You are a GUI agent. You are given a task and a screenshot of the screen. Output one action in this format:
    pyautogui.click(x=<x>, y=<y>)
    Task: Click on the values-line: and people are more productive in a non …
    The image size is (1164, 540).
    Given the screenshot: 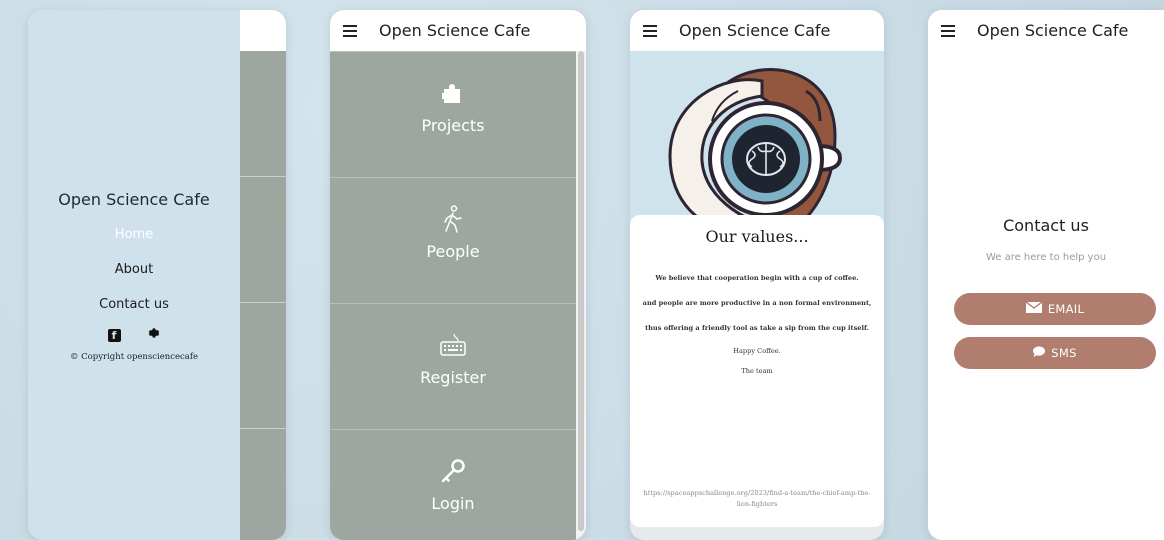 What is the action you would take?
    pyautogui.click(x=757, y=303)
    